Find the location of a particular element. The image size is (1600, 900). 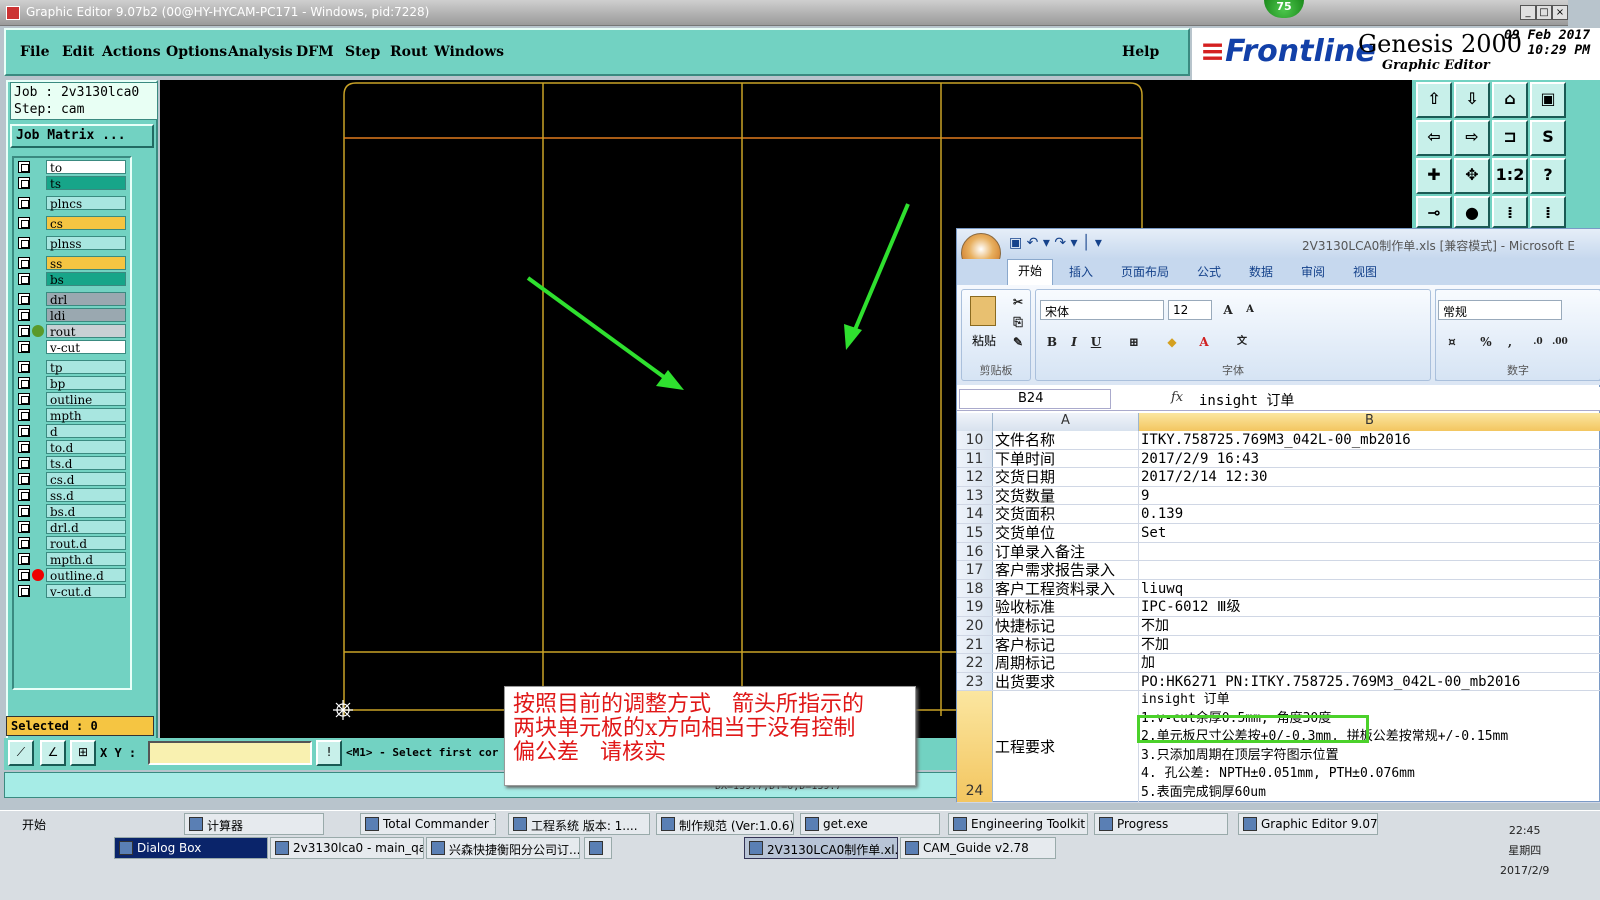

copy-icon: ⎘ is located at coordinates (1018, 322).